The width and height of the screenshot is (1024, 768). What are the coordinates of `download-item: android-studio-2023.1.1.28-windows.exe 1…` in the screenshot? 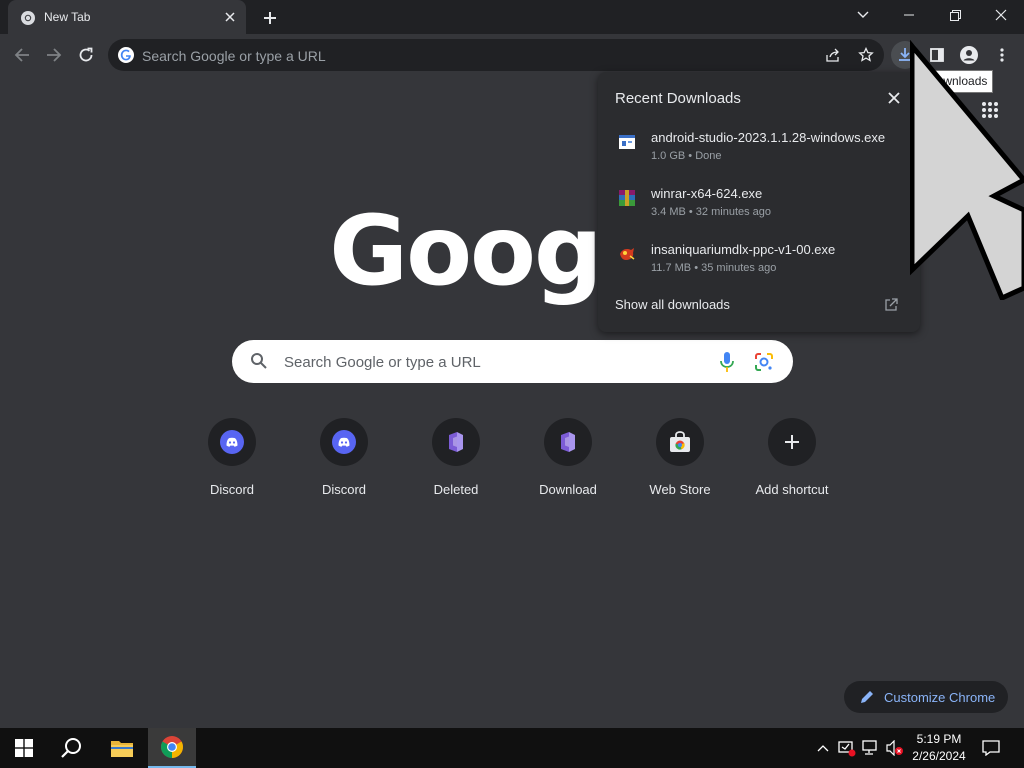 It's located at (759, 153).